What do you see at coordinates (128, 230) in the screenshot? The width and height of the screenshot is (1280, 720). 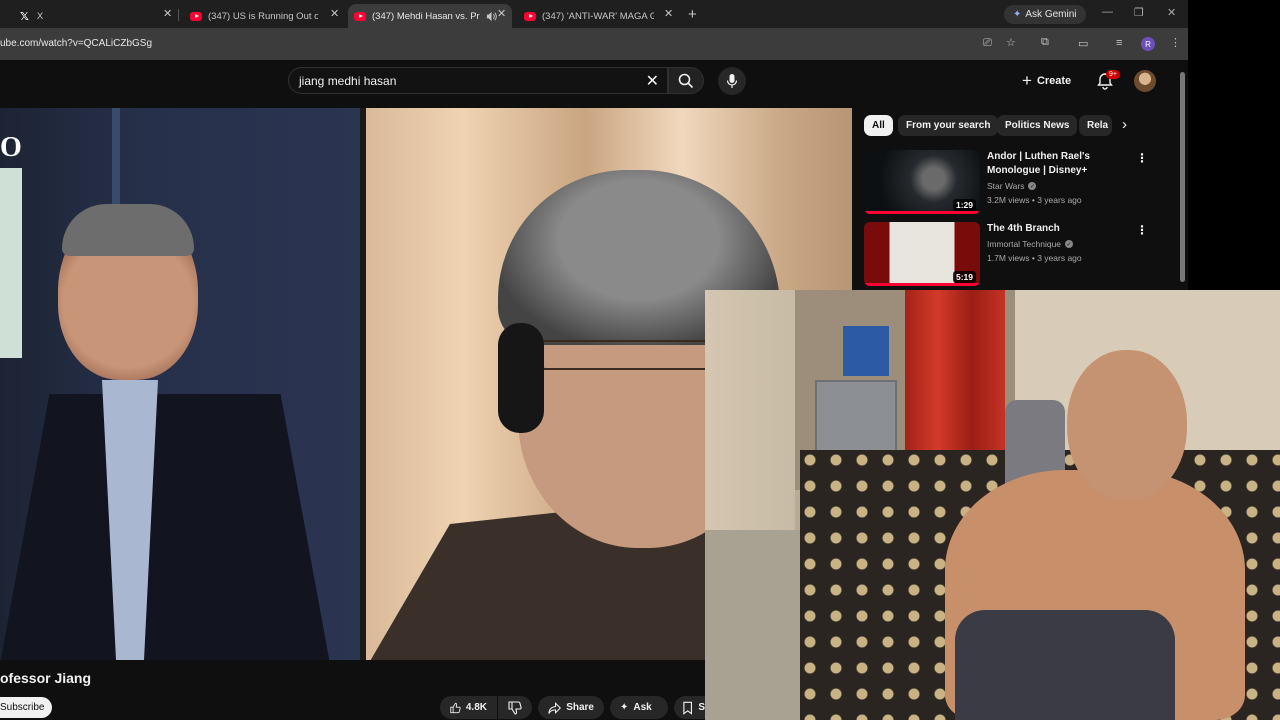 I see `host-hair` at bounding box center [128, 230].